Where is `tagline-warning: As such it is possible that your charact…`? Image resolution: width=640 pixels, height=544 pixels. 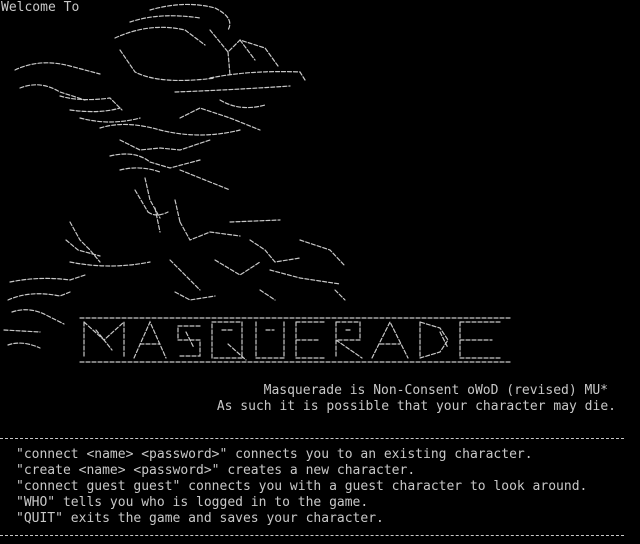 tagline-warning: As such it is possible that your charact… is located at coordinates (416, 406).